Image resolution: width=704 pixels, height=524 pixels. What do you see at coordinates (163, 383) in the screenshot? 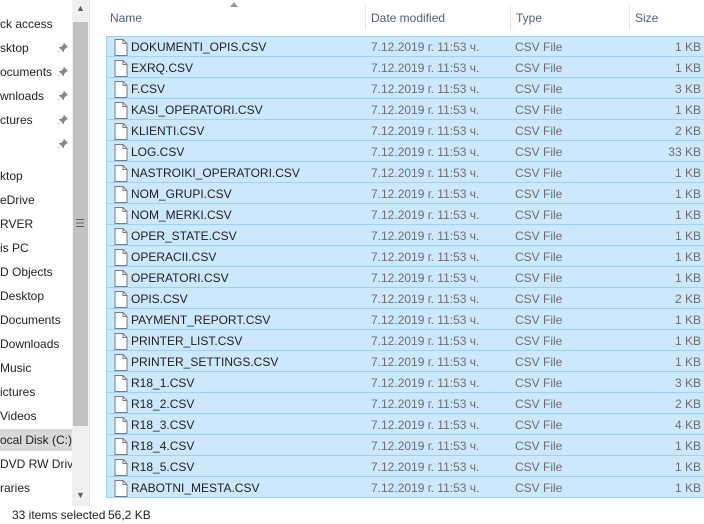
I see `file-name: R18_1.CSV` at bounding box center [163, 383].